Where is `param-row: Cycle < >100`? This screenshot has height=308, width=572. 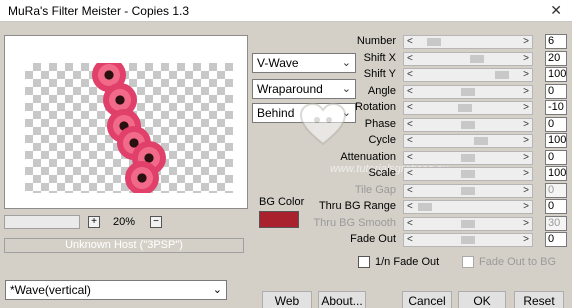 param-row: Cycle < >100 is located at coordinates (434, 141).